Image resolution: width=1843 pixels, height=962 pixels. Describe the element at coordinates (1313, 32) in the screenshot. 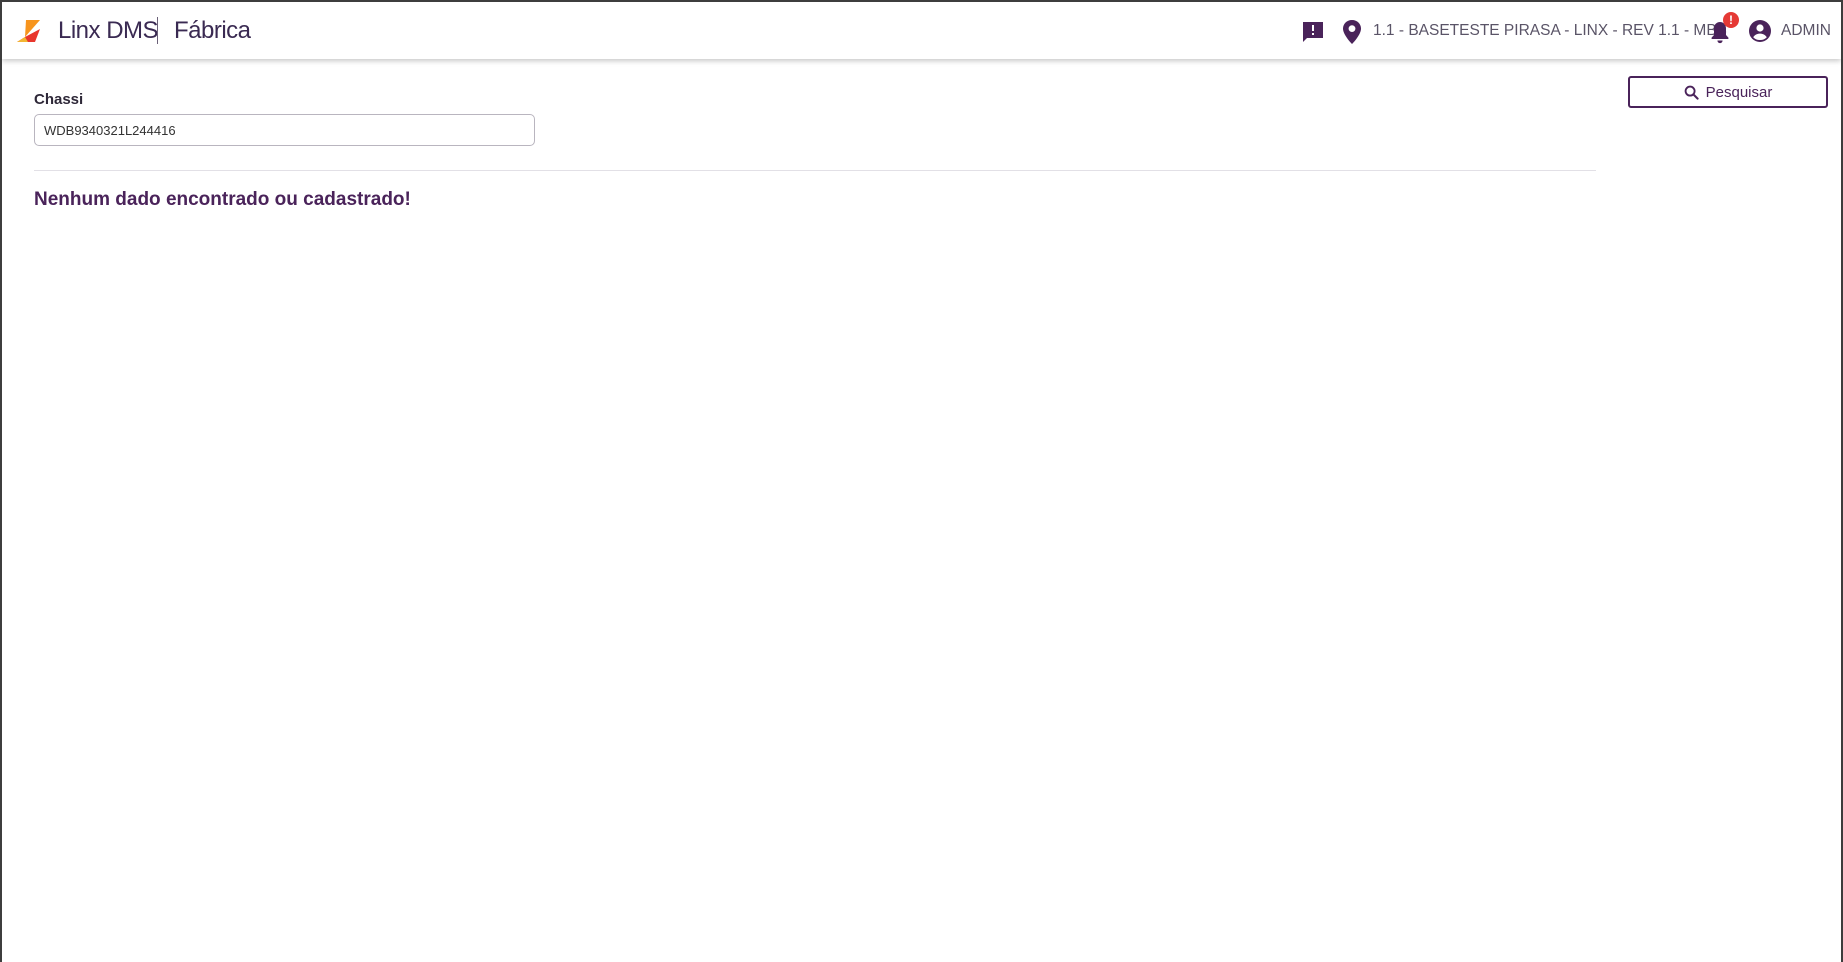

I see `chat-alert-icon` at that location.